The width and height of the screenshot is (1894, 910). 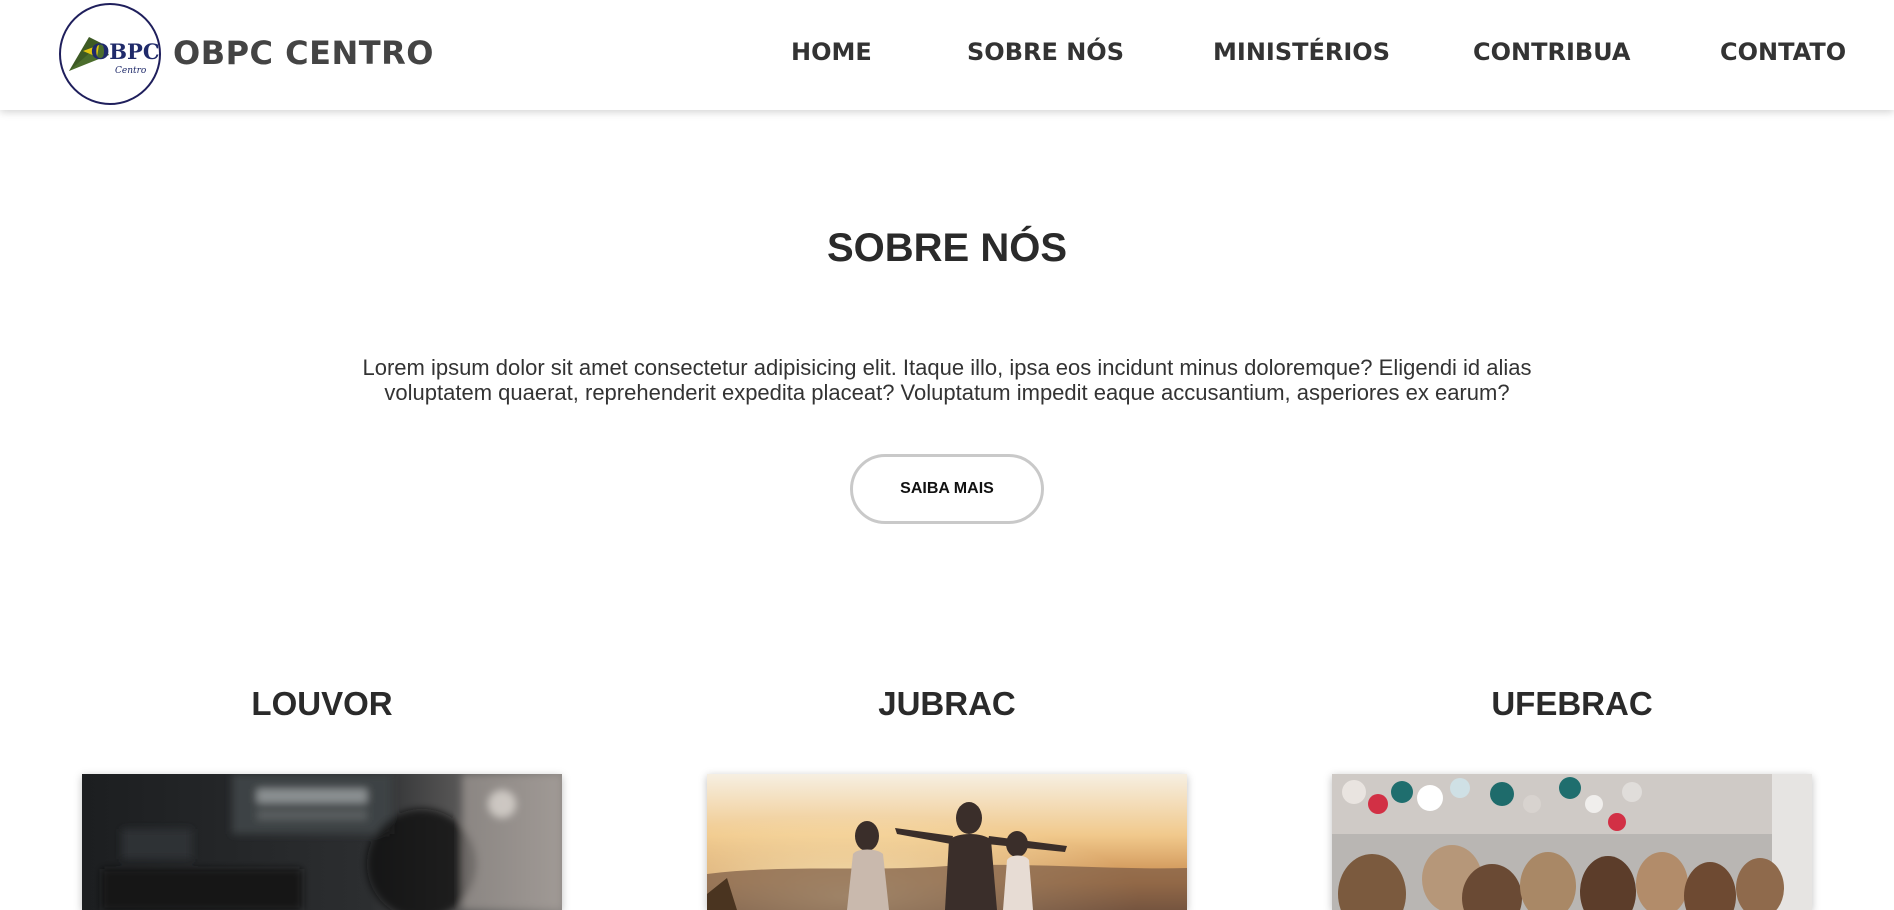 What do you see at coordinates (1552, 52) in the screenshot?
I see `nav-contribua: CONTRIBUA` at bounding box center [1552, 52].